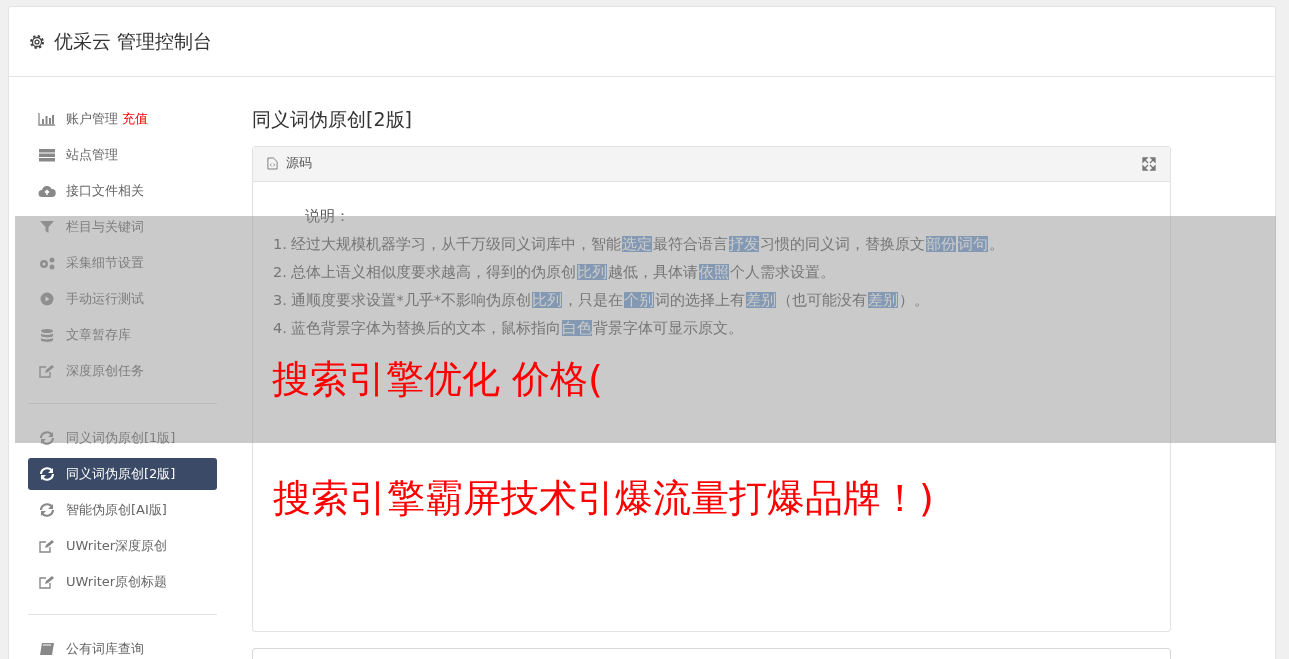 The height and width of the screenshot is (659, 1289). Describe the element at coordinates (1149, 163) in the screenshot. I see `fullscreen-icon` at that location.